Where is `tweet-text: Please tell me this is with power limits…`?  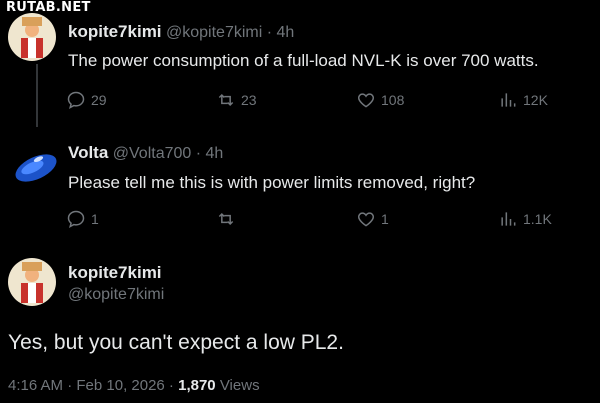
tweet-text: Please tell me this is with power limits… is located at coordinates (272, 182).